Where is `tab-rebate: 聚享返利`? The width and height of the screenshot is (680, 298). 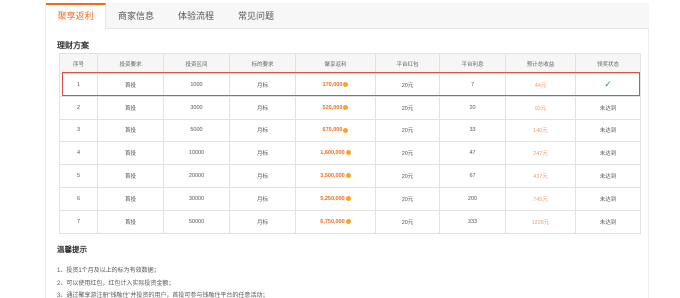
tab-rebate: 聚享返利 is located at coordinates (76, 16).